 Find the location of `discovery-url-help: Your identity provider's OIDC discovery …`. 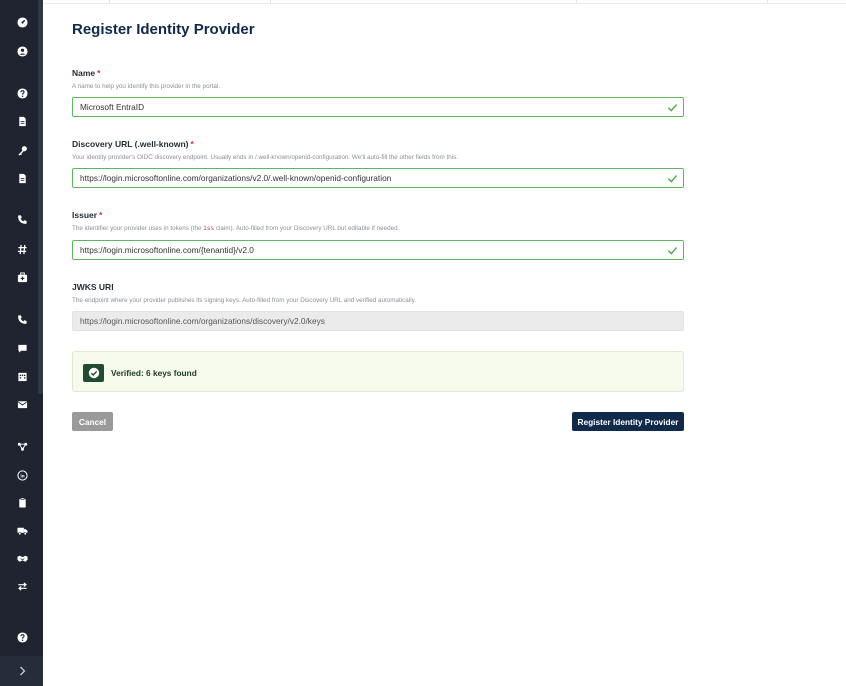

discovery-url-help: Your identity provider's OIDC discovery … is located at coordinates (265, 157).